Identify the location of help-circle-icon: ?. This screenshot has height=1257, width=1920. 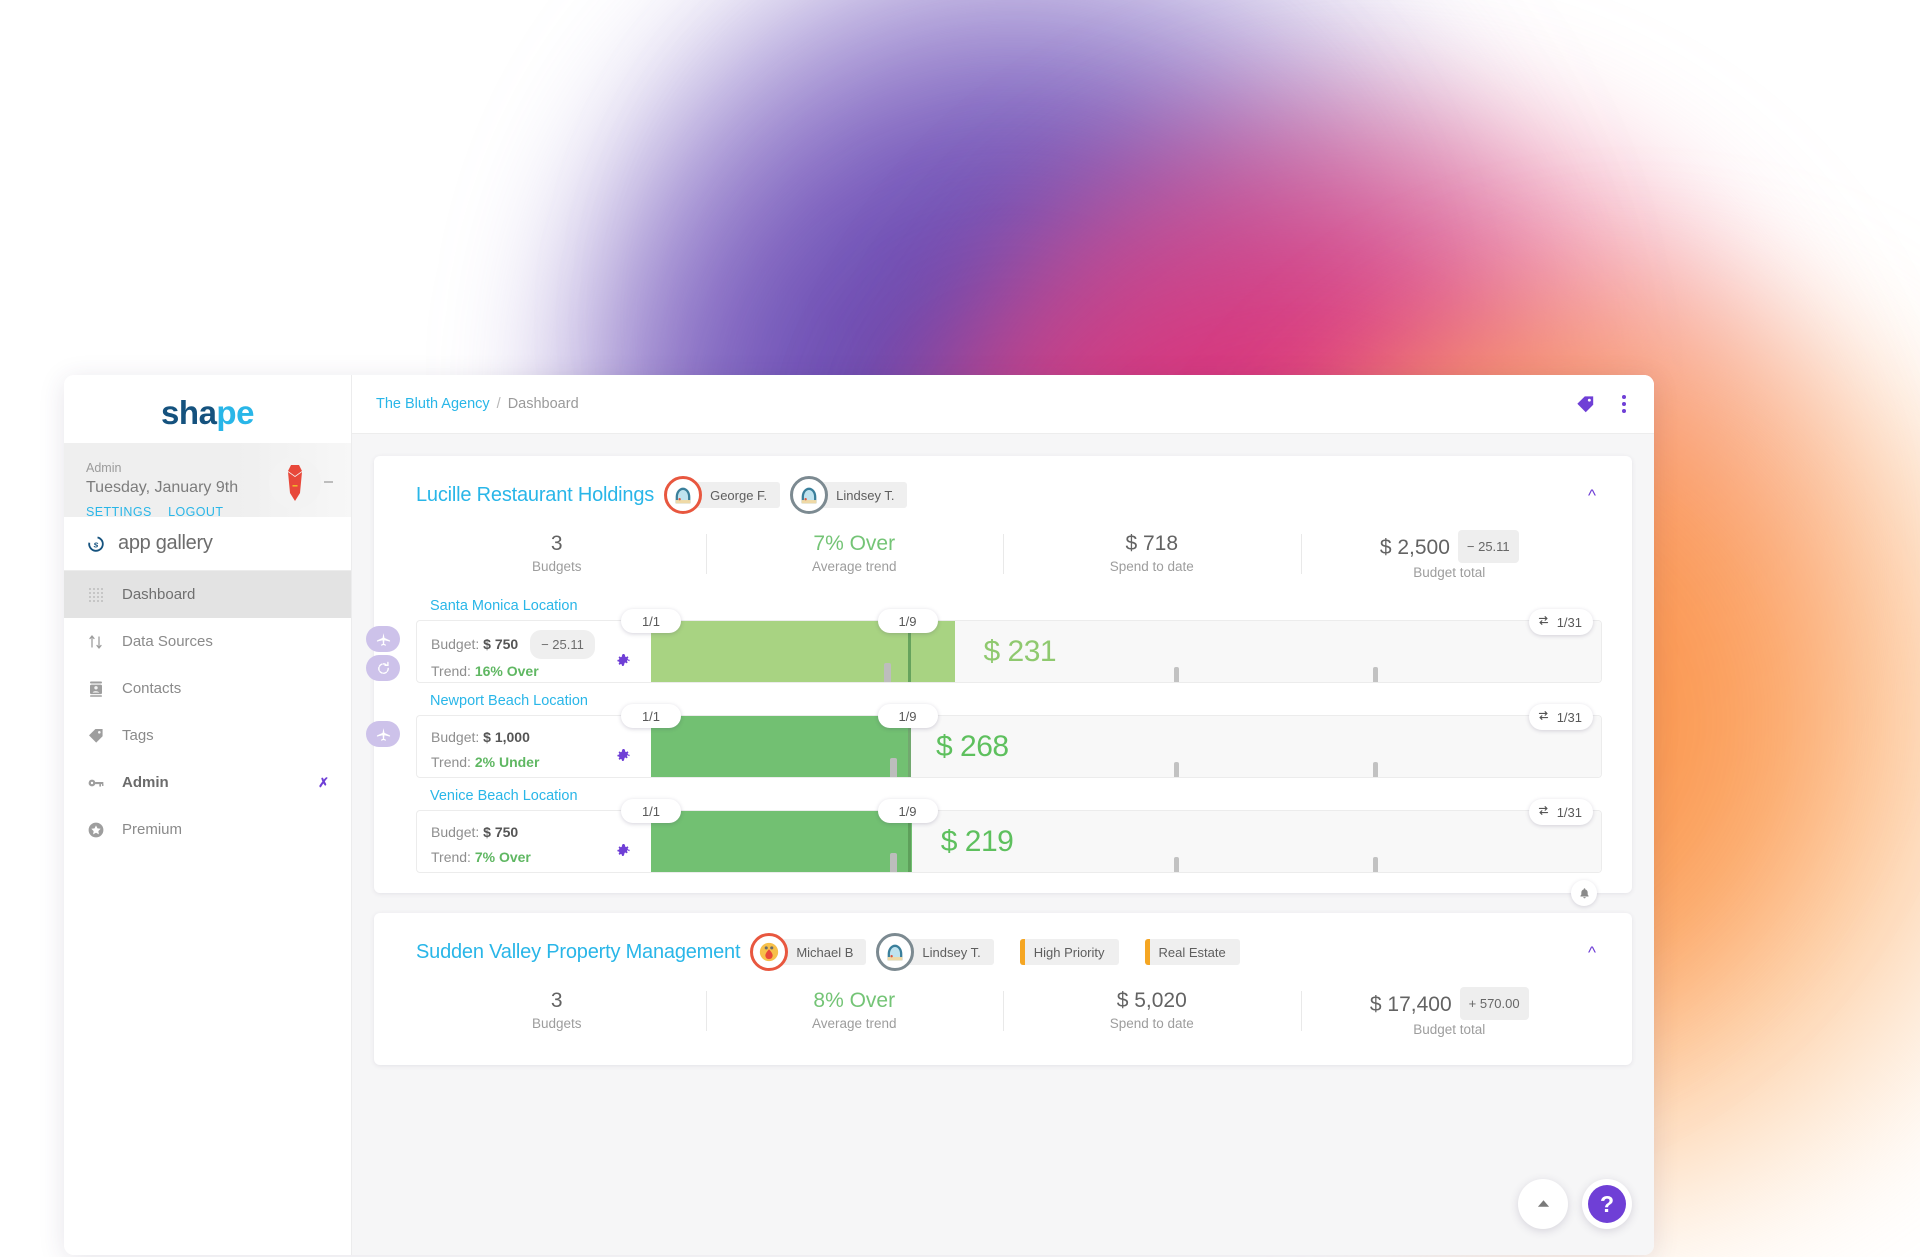
(1607, 1204).